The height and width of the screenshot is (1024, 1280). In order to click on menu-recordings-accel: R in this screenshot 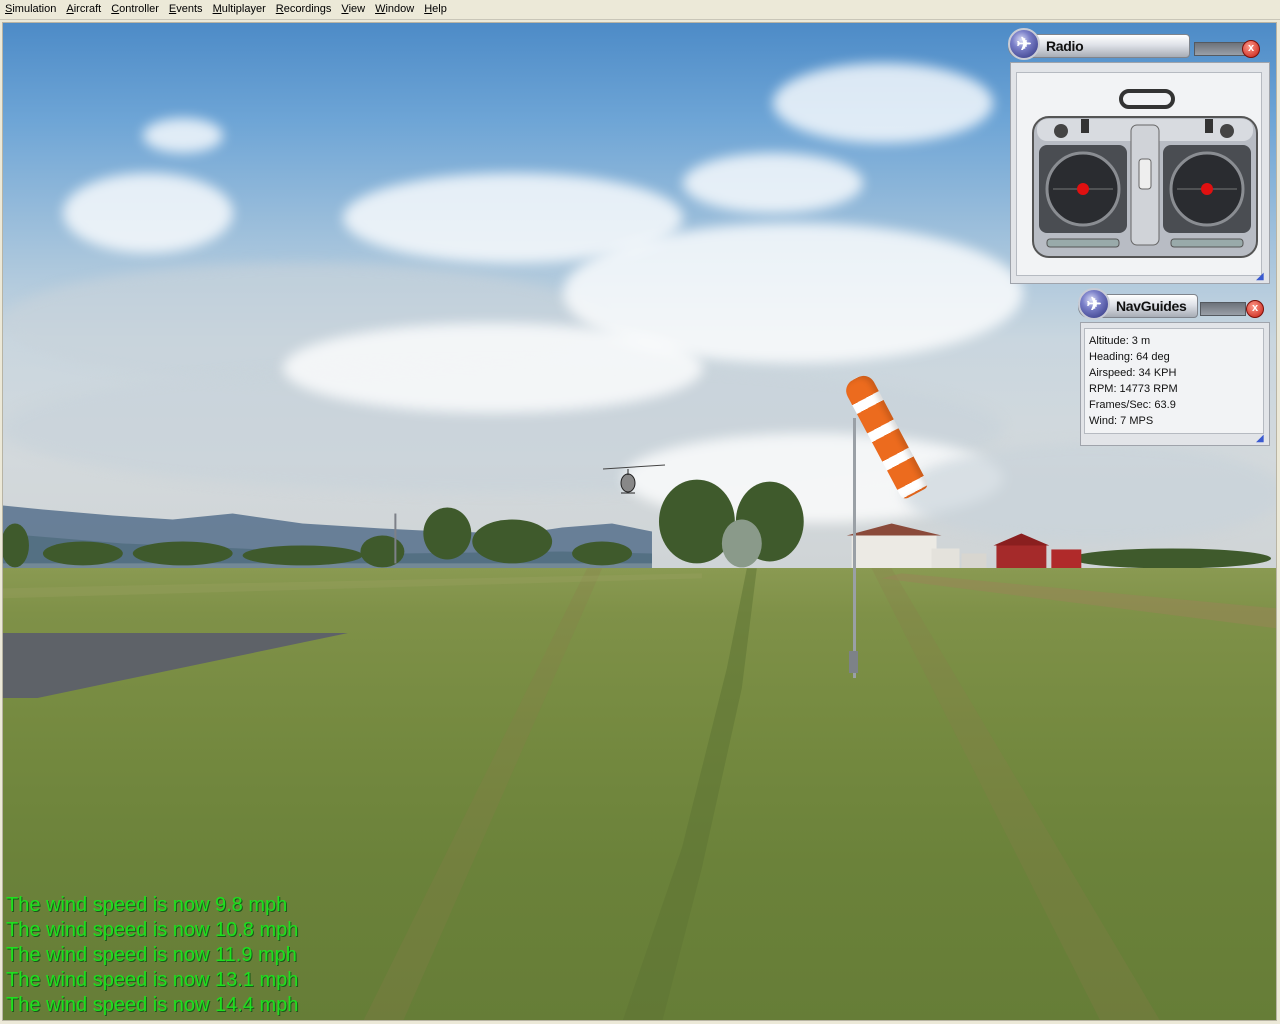, I will do `click(279, 9)`.